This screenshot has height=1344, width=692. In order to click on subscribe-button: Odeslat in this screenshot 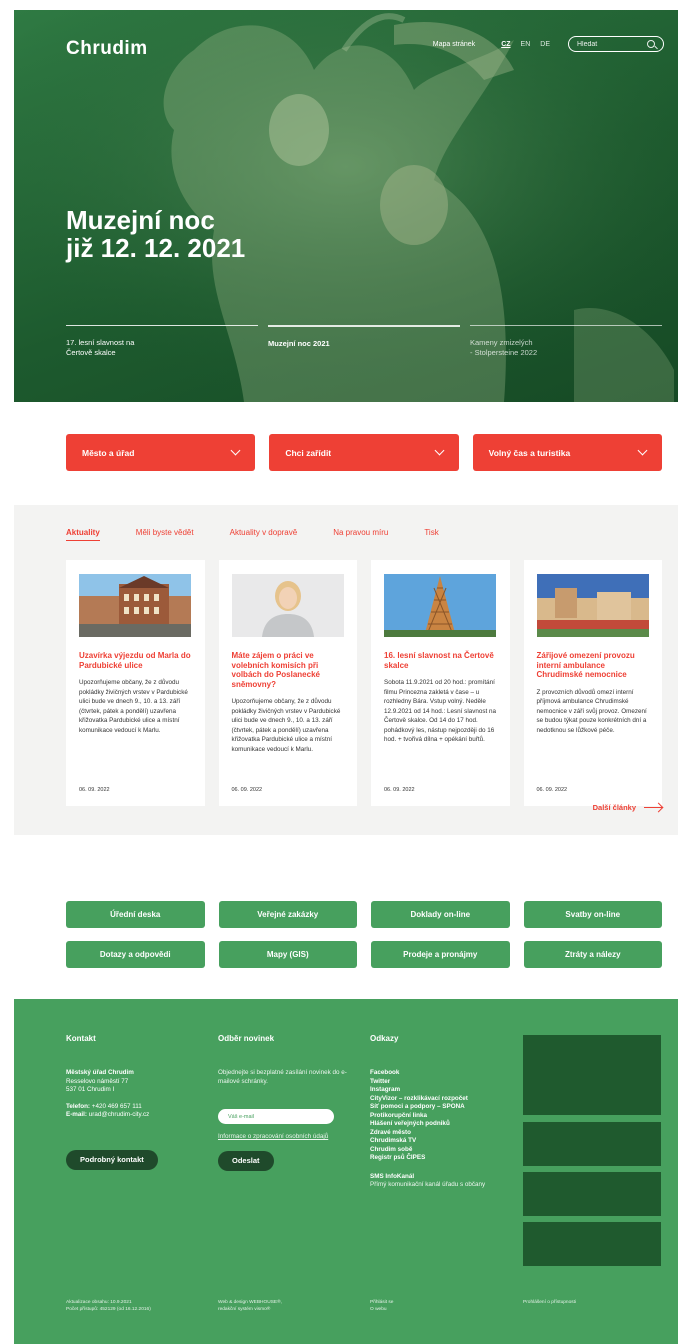, I will do `click(246, 1160)`.